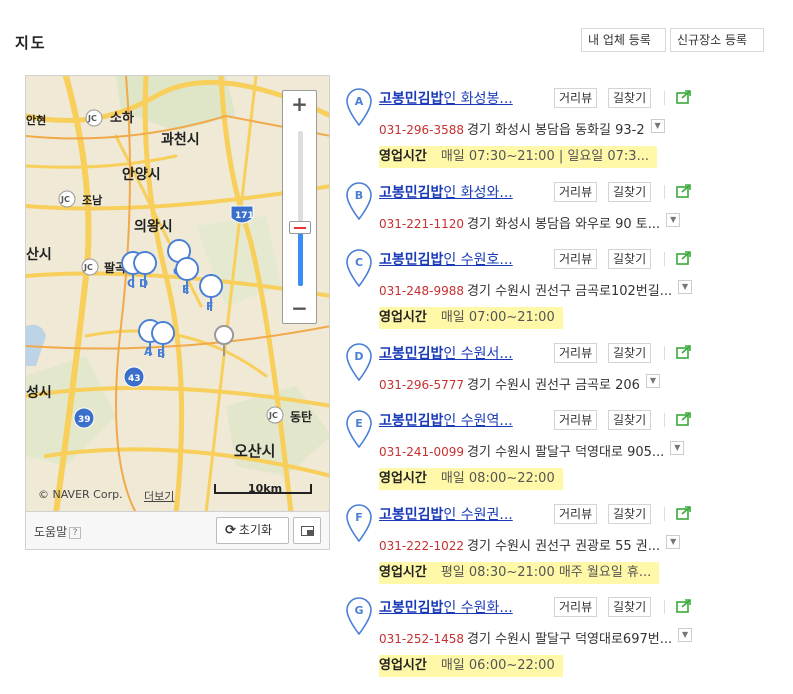  I want to click on location-pin-icon: A, so click(359, 107).